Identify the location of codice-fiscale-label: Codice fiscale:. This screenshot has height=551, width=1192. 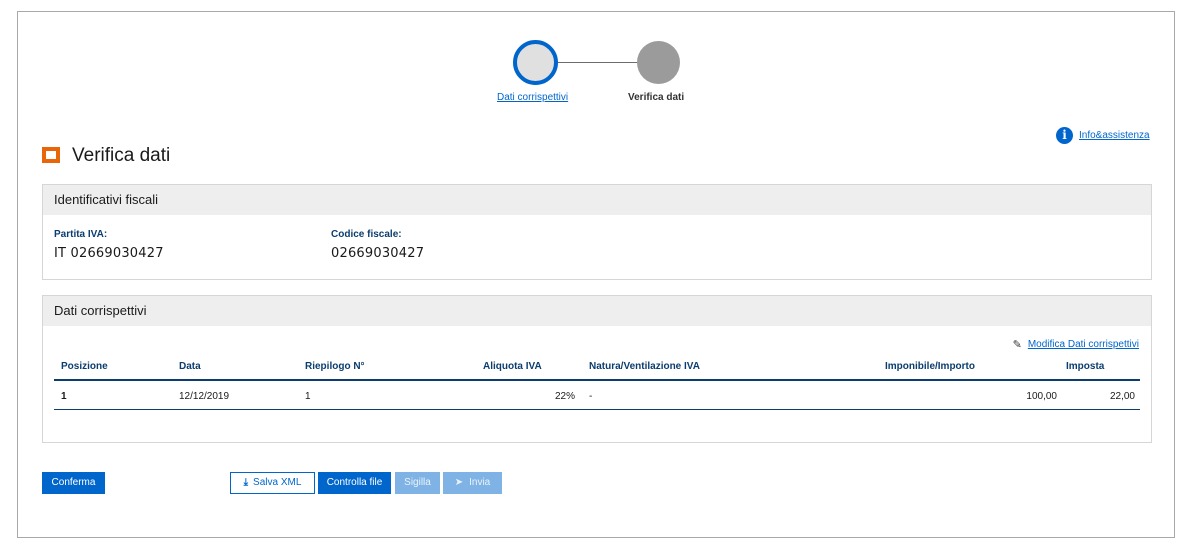
(366, 234).